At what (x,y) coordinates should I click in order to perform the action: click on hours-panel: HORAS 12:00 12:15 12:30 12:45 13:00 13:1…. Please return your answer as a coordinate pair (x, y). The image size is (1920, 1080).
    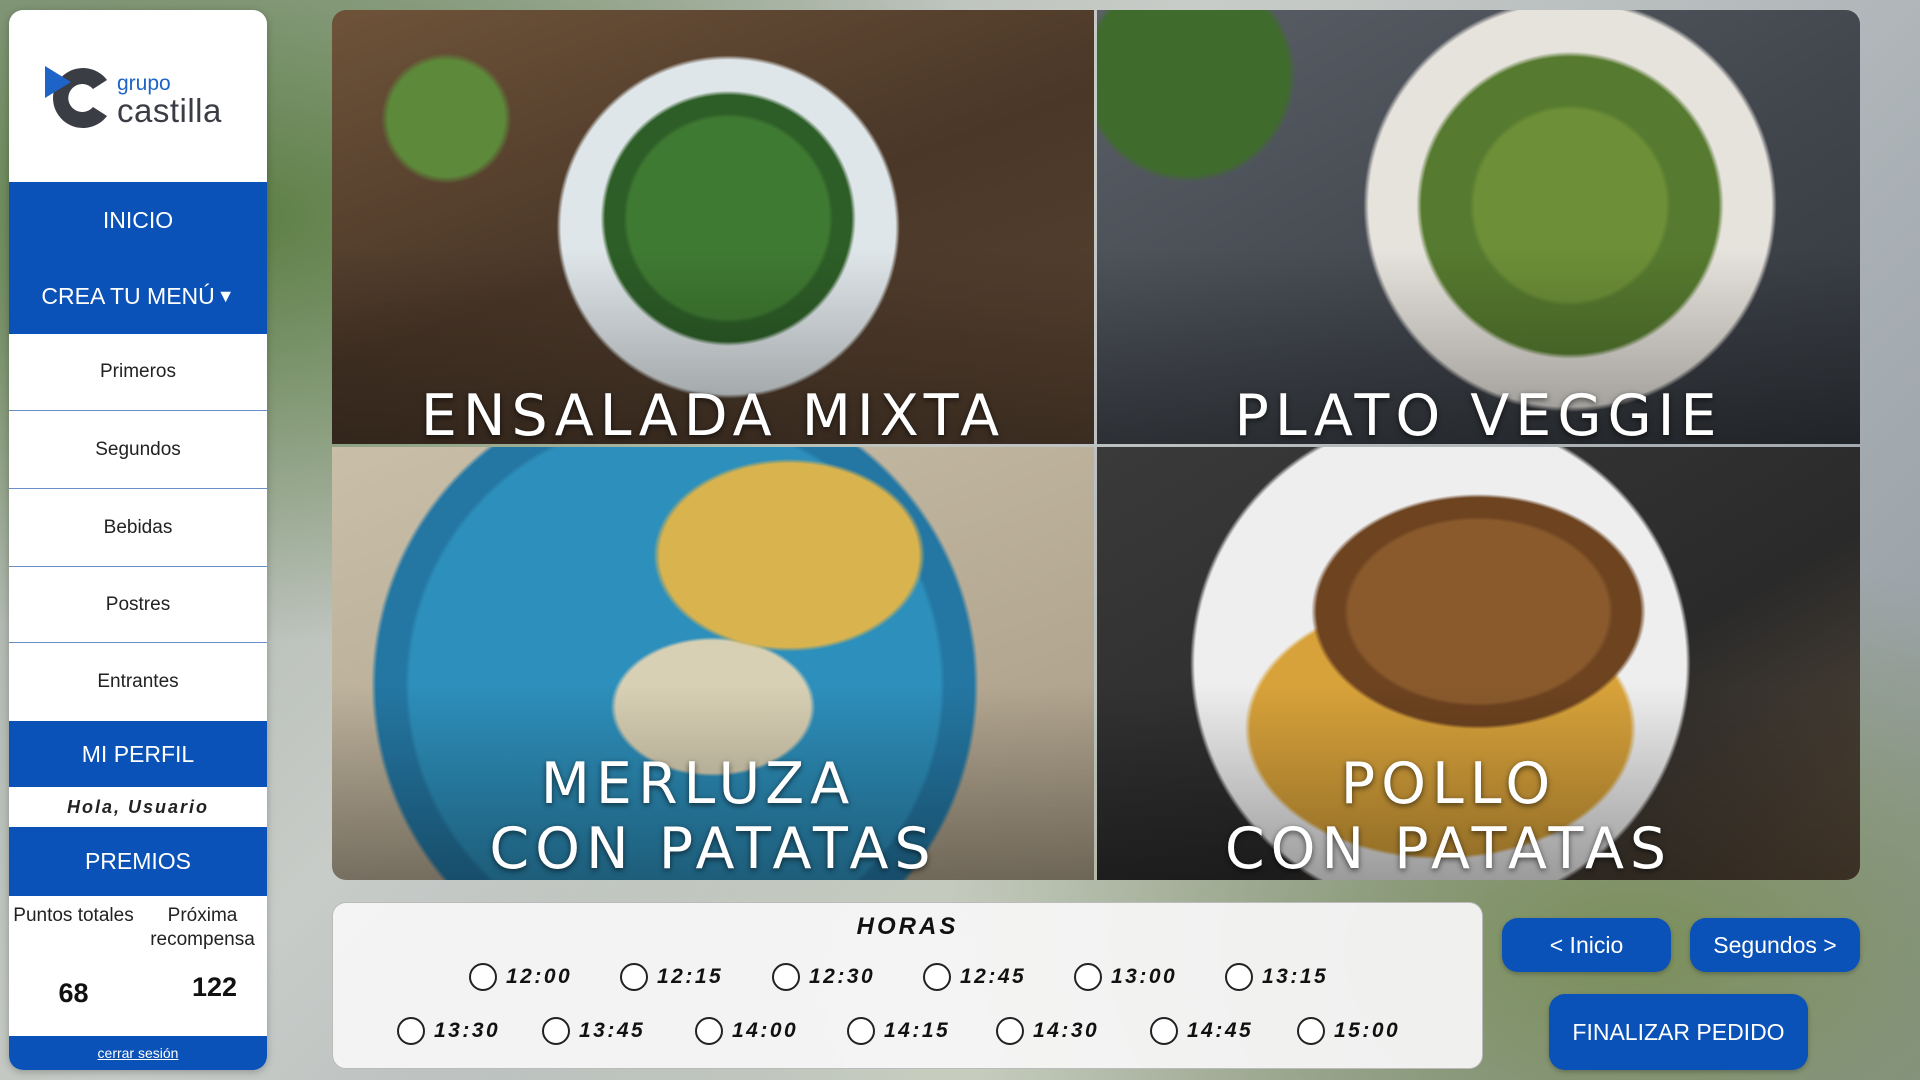
    Looking at the image, I should click on (907, 985).